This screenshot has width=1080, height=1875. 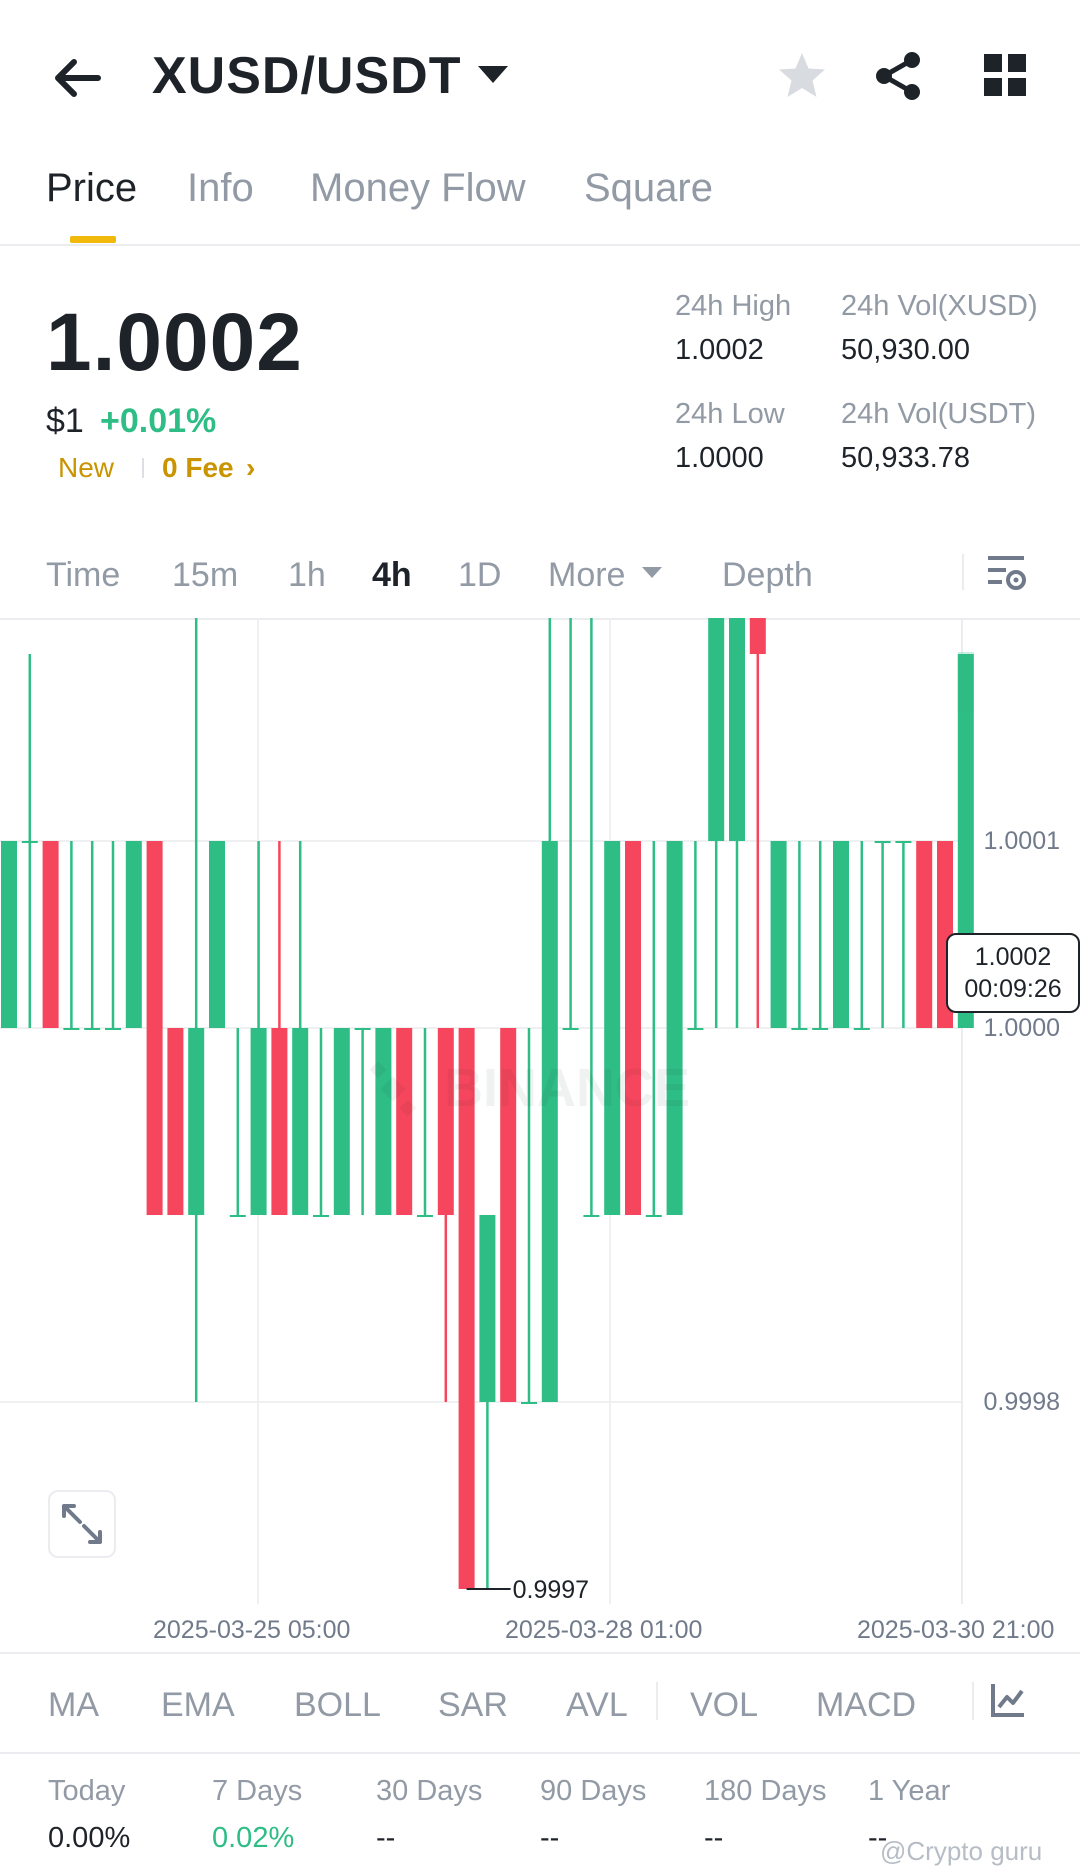 I want to click on zero-fee-tag: 0 Fee, so click(x=198, y=468).